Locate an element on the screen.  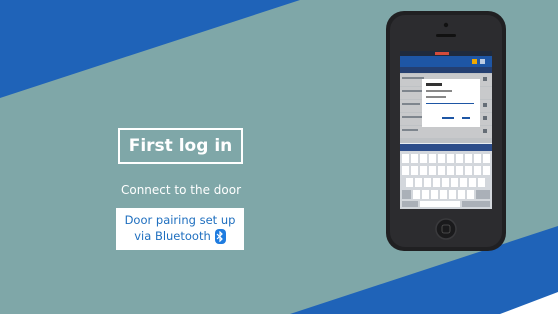
pairing-tag: Door pairing set up via Bluetooth is located at coordinates (180, 229).